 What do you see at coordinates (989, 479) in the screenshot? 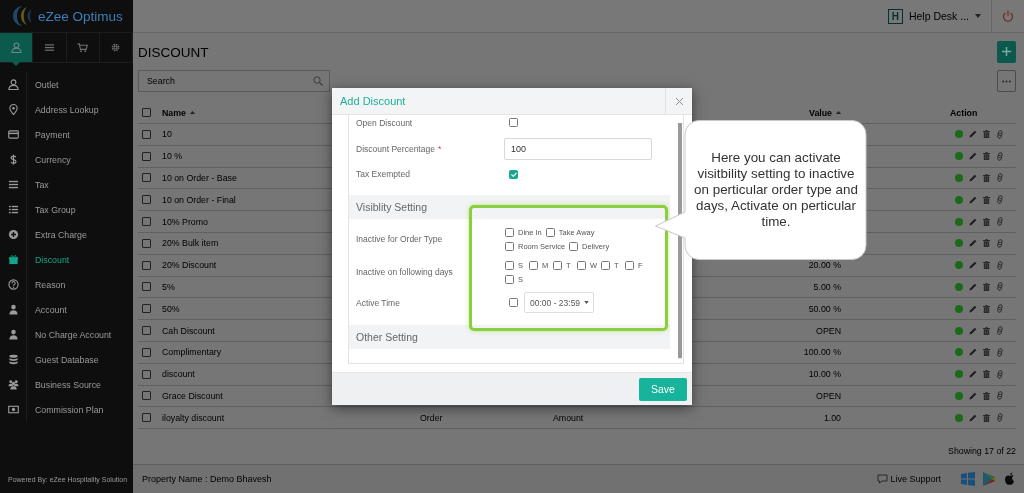
I see `play-store-button` at bounding box center [989, 479].